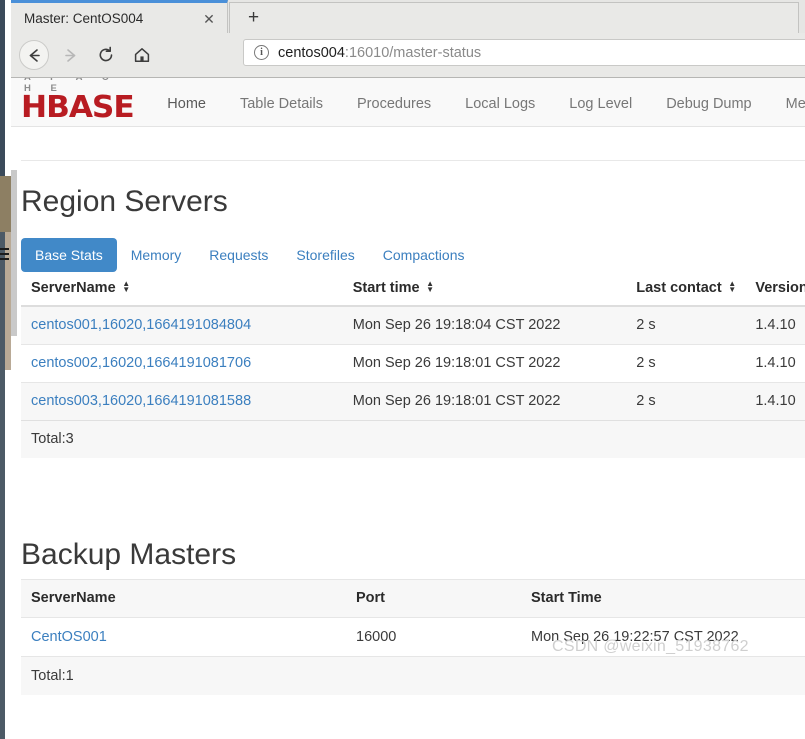  I want to click on browser-tabstrip: Master: CentOS004 ✕ +, so click(408, 16).